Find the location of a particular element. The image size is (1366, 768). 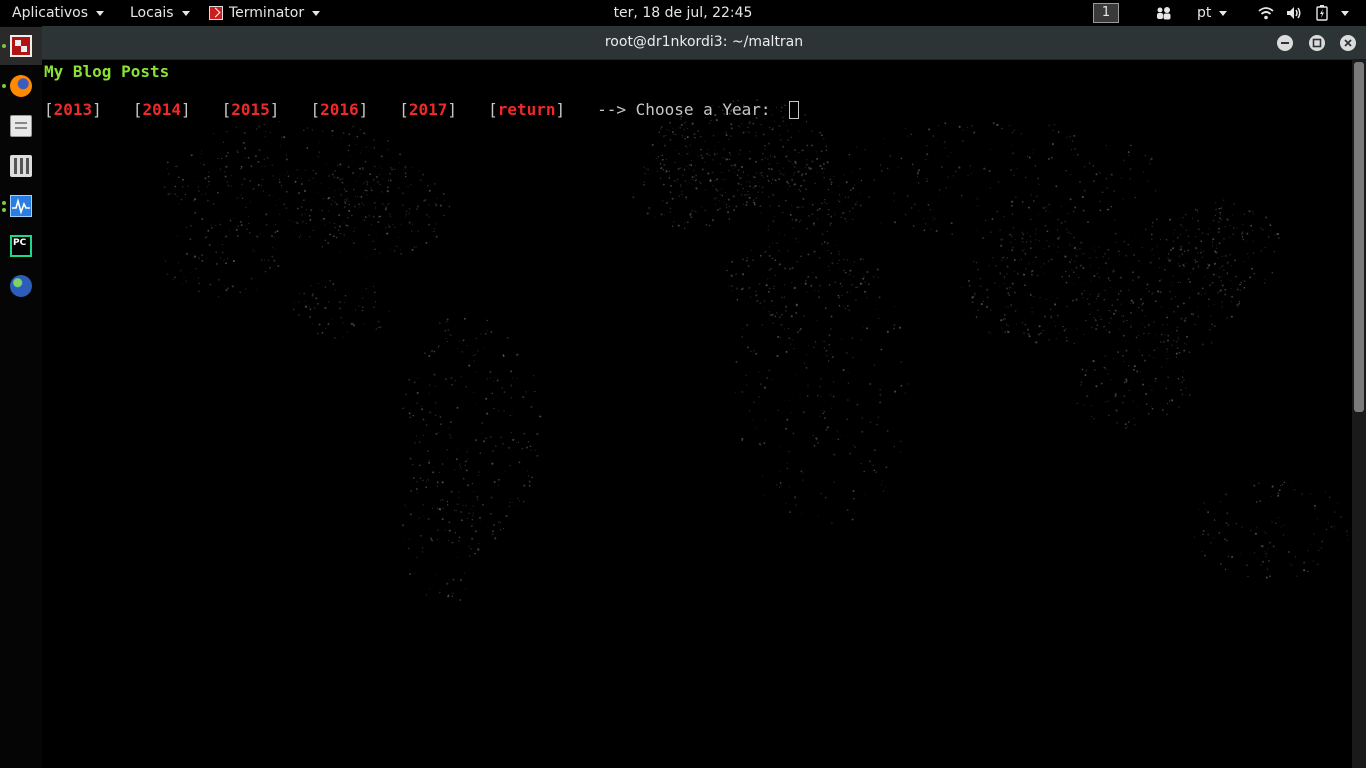

text-cursor is located at coordinates (794, 109).